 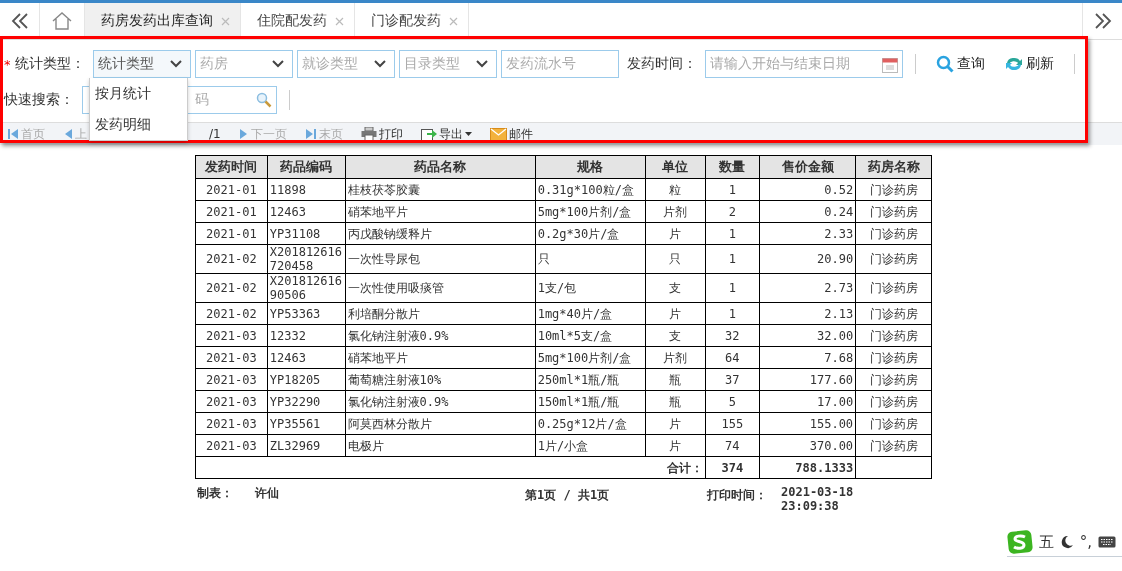 I want to click on table-cell: YP31108, so click(x=306, y=233).